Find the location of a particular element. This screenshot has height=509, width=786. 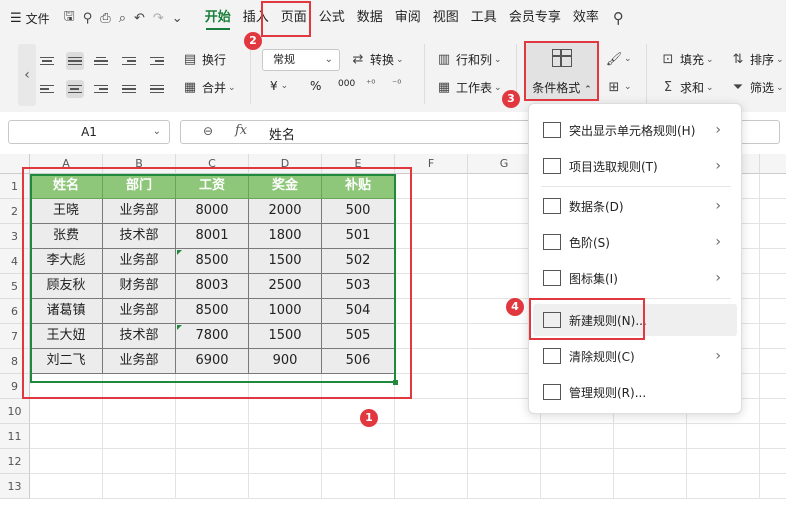

share-icon: ⚲ is located at coordinates (88, 18).